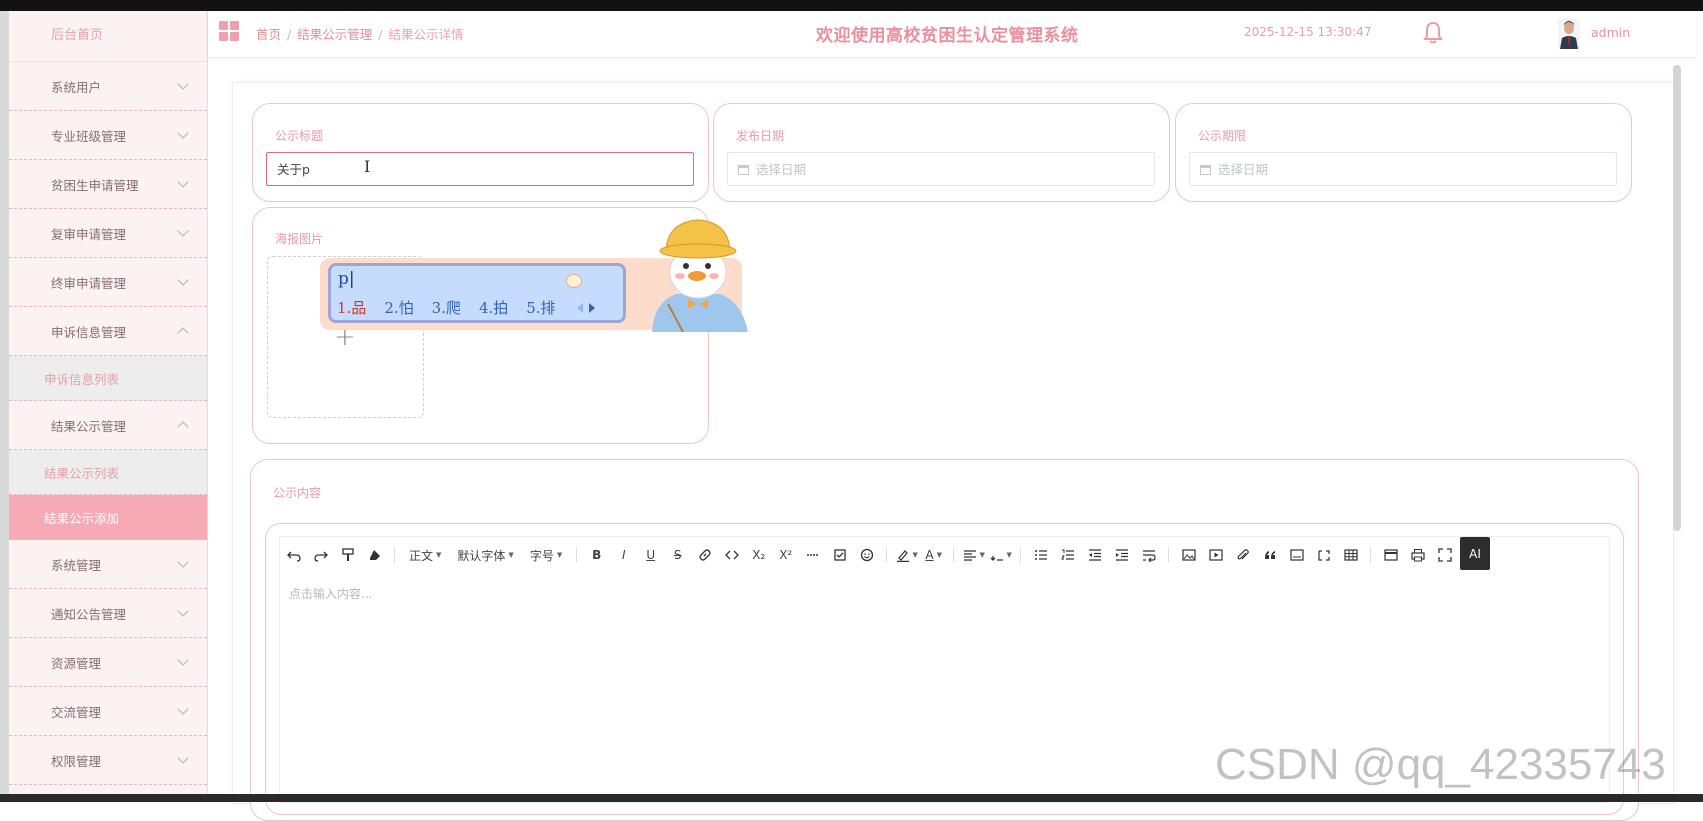 This screenshot has height=821, width=1703. What do you see at coordinates (1569, 34) in the screenshot?
I see `avatar` at bounding box center [1569, 34].